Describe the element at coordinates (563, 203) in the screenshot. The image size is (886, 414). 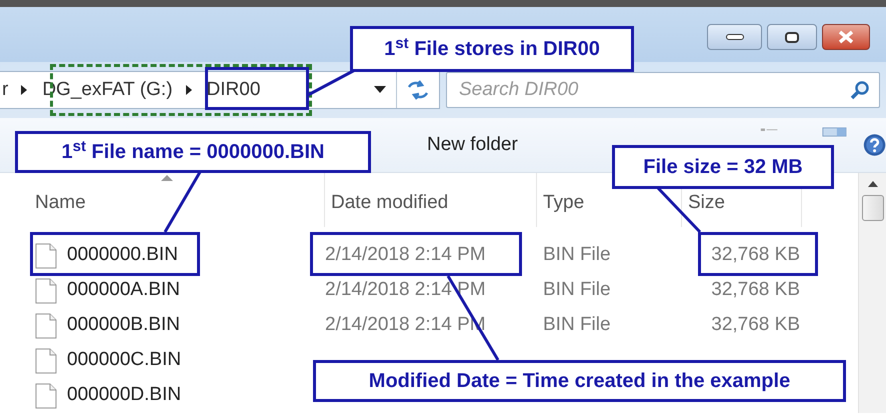
I see `column-header: Type` at that location.